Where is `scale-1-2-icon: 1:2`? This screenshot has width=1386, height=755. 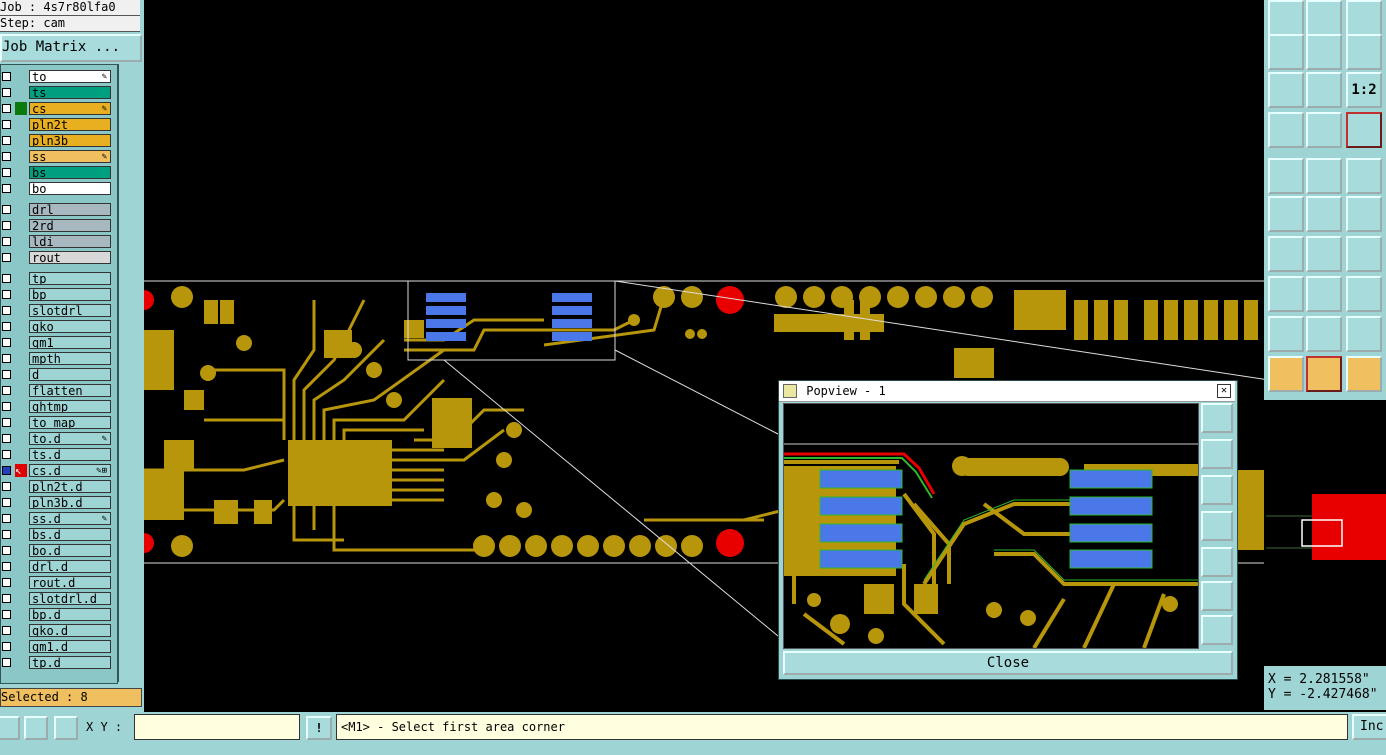
scale-1-2-icon: 1:2 is located at coordinates (1364, 90).